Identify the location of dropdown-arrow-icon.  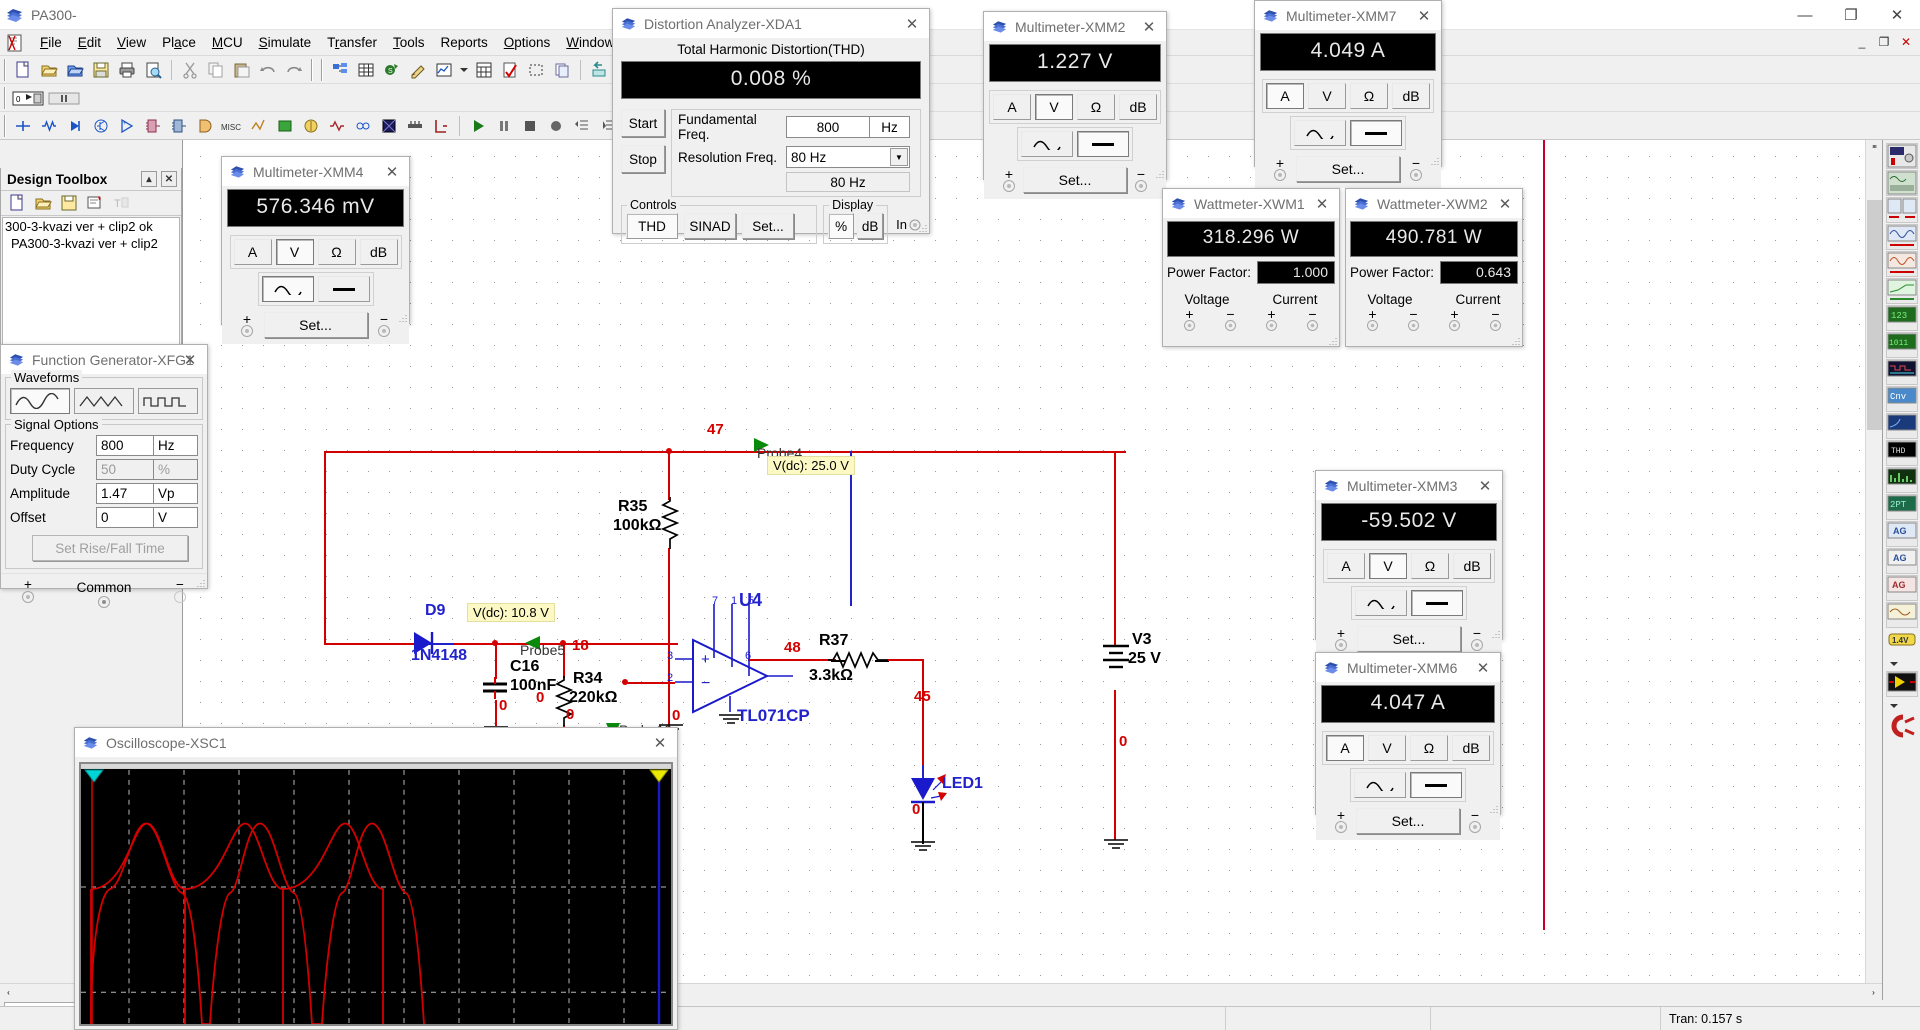
(464, 70).